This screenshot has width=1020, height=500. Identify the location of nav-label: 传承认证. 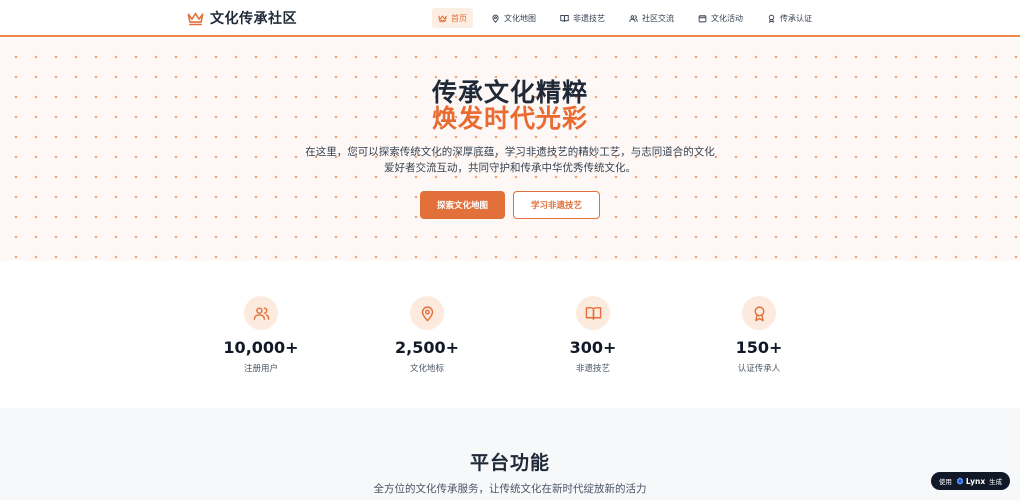
(796, 18).